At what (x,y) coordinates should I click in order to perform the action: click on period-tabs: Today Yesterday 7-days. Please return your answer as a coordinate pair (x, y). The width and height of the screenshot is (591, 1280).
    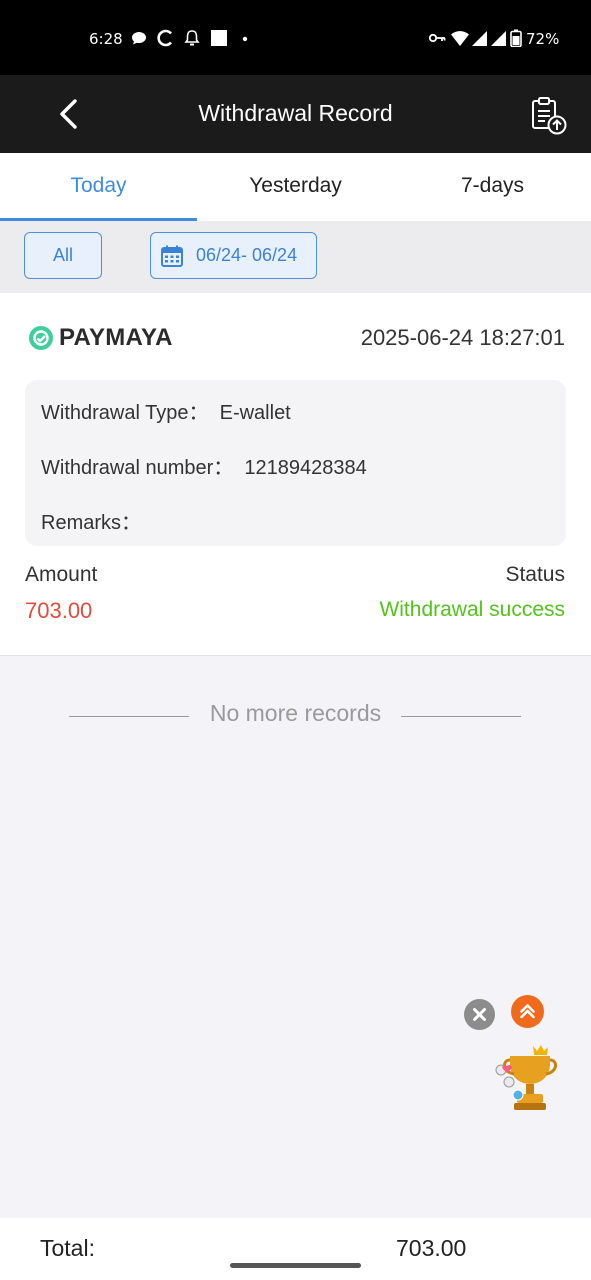
    Looking at the image, I should click on (295, 187).